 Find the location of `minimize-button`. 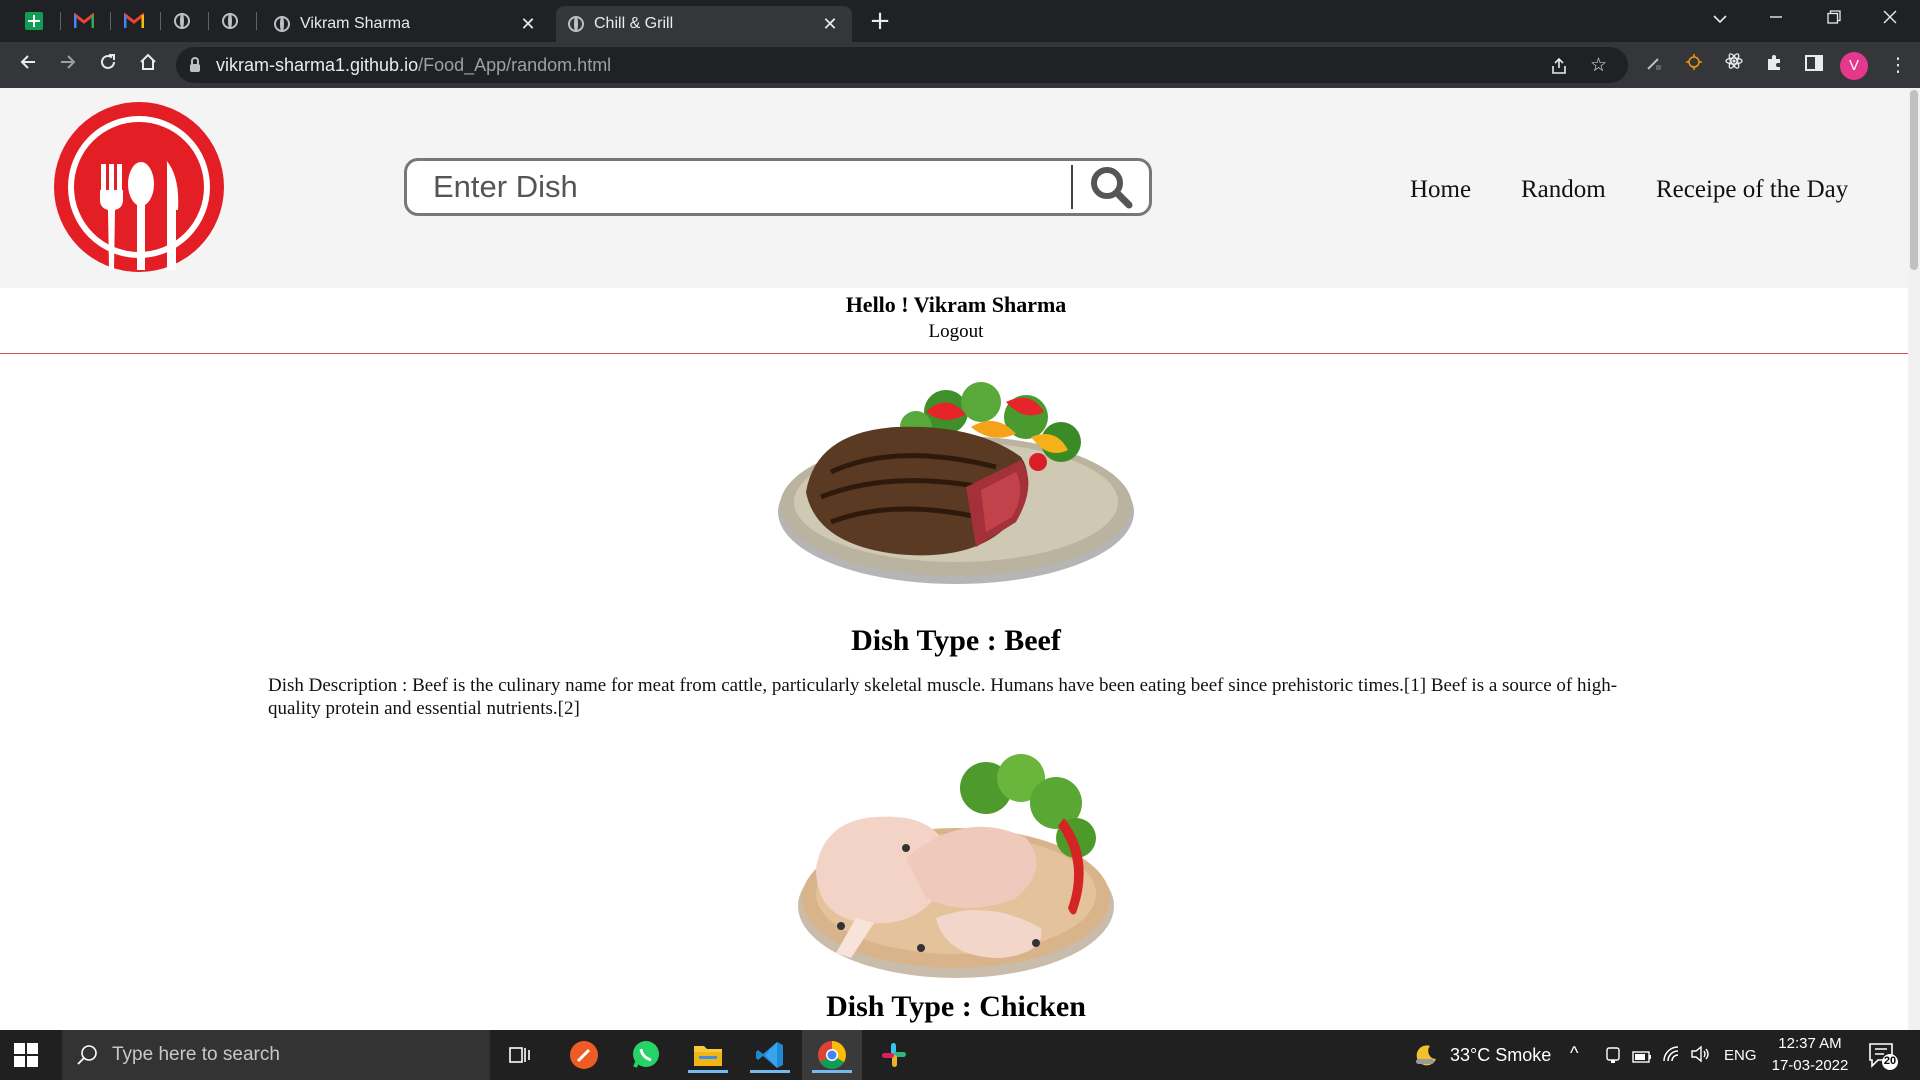

minimize-button is located at coordinates (1776, 18).